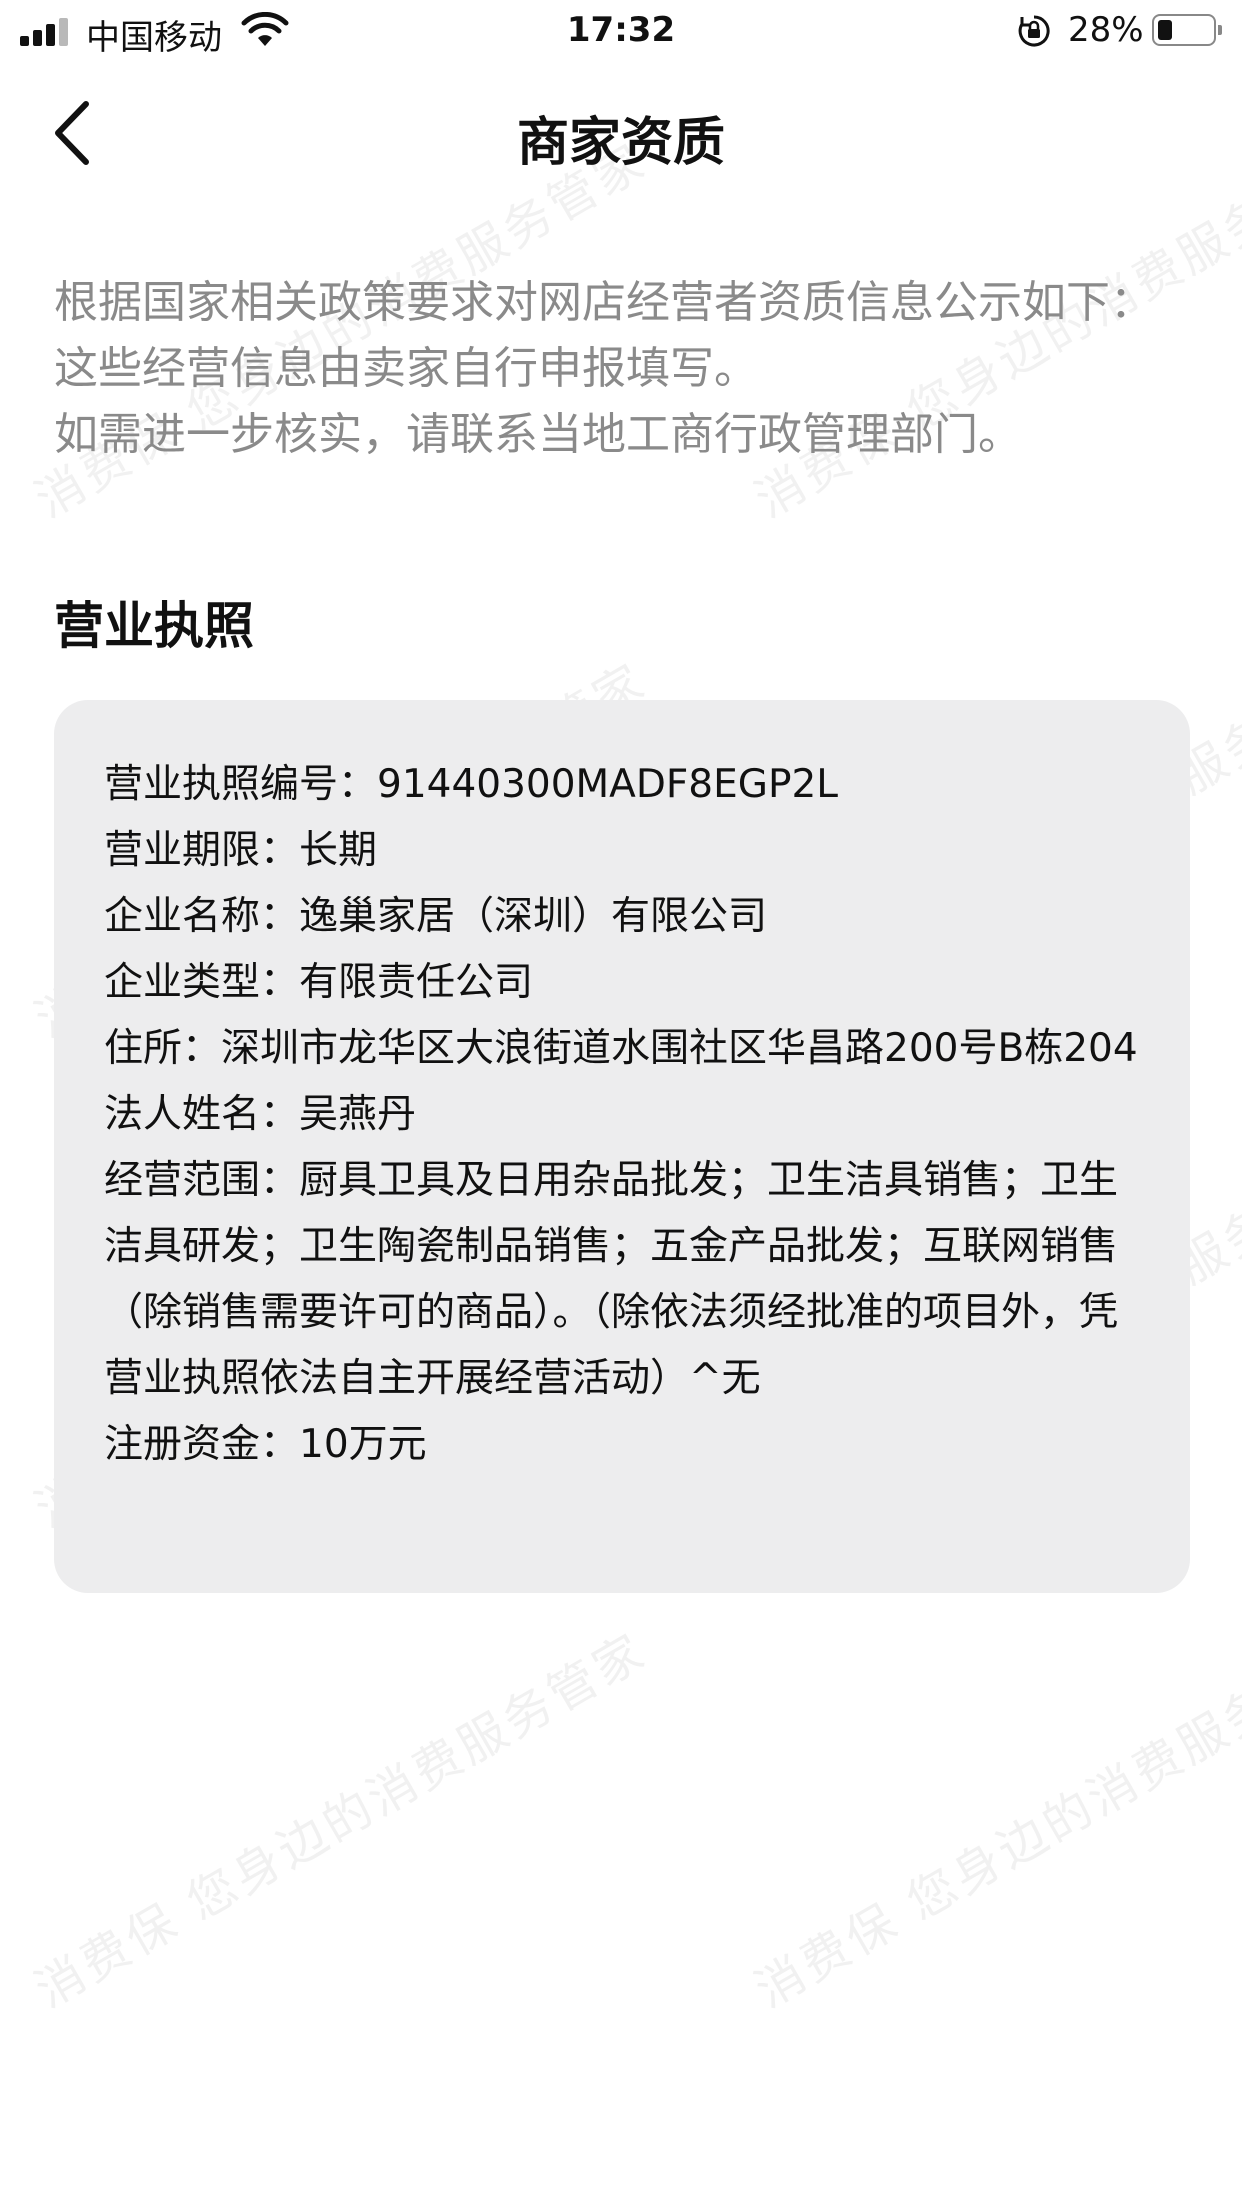 This screenshot has height=2208, width=1242. Describe the element at coordinates (1106, 30) in the screenshot. I see `battery-percent: 28%` at that location.